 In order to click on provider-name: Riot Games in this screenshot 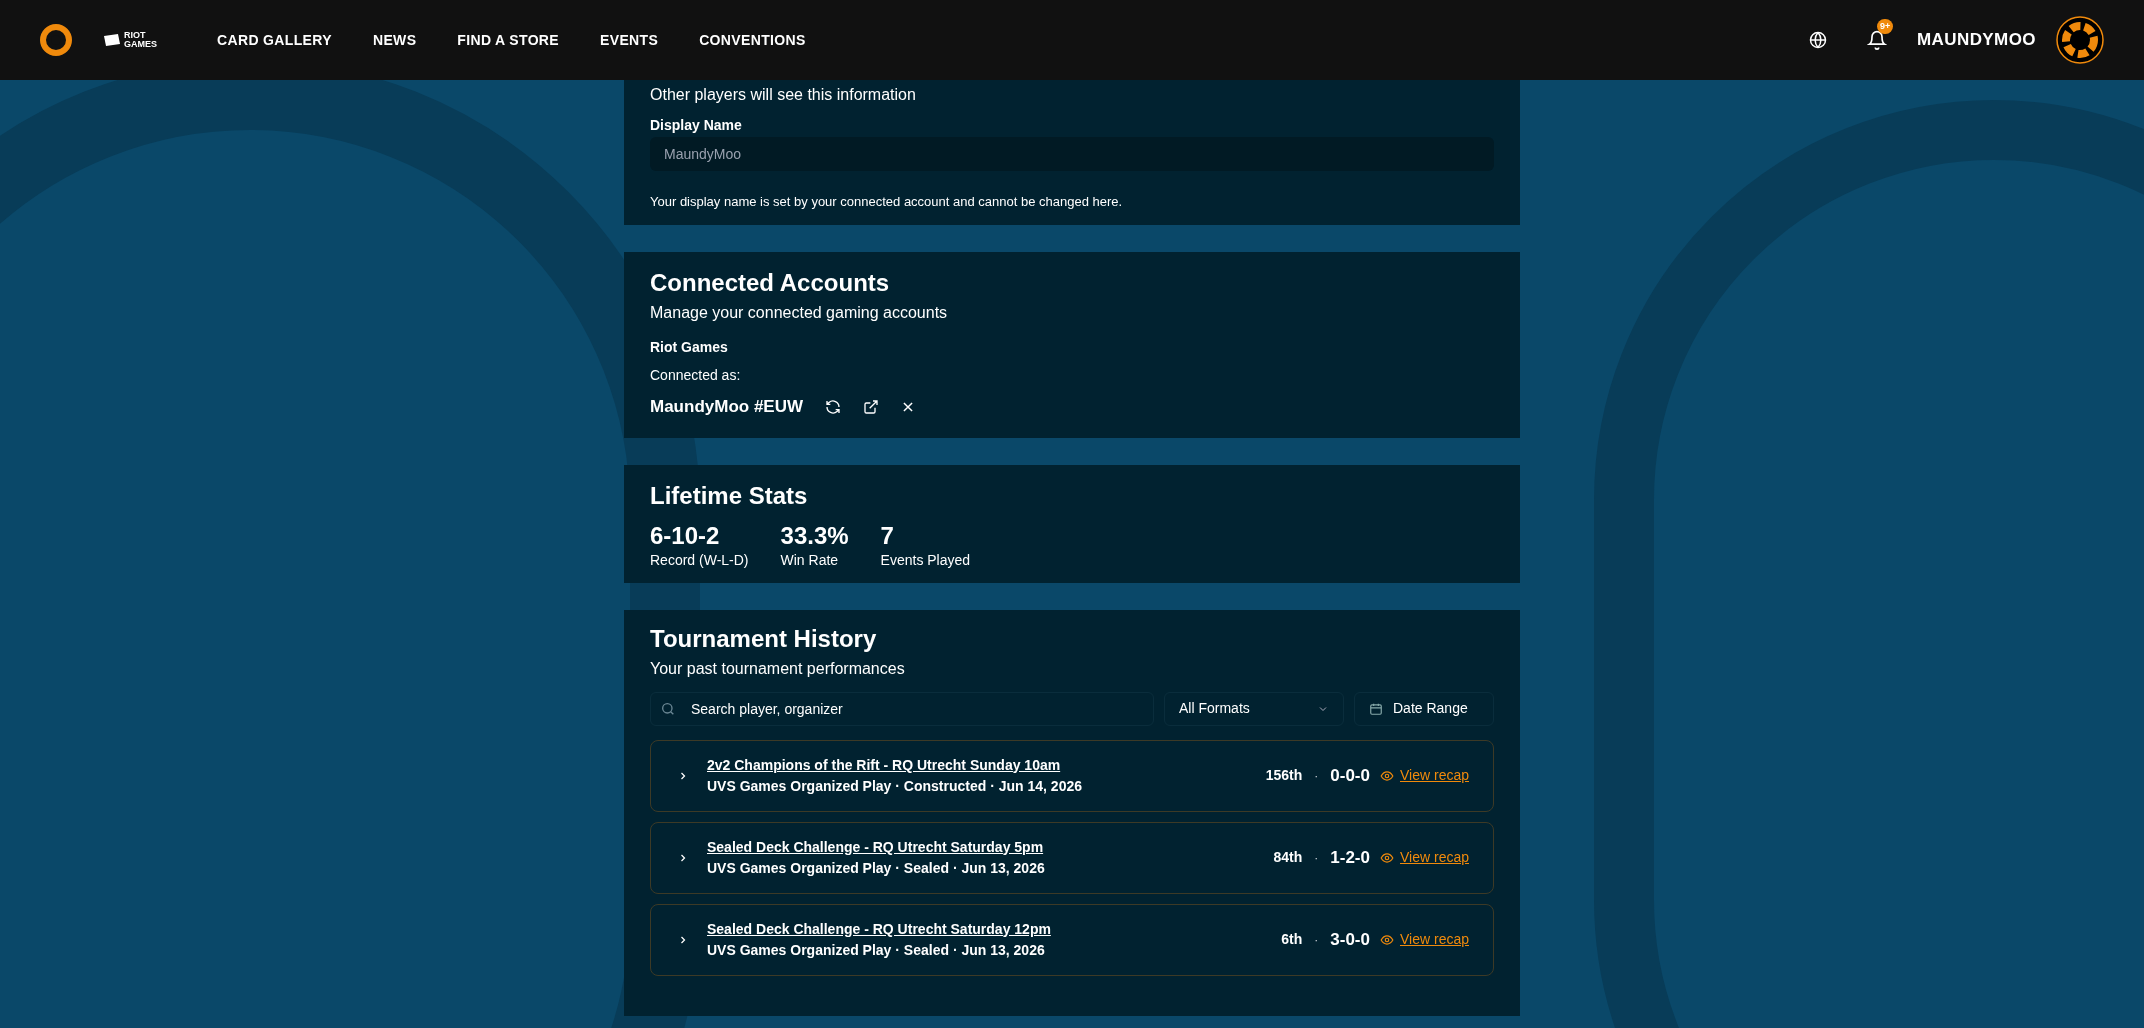, I will do `click(689, 347)`.